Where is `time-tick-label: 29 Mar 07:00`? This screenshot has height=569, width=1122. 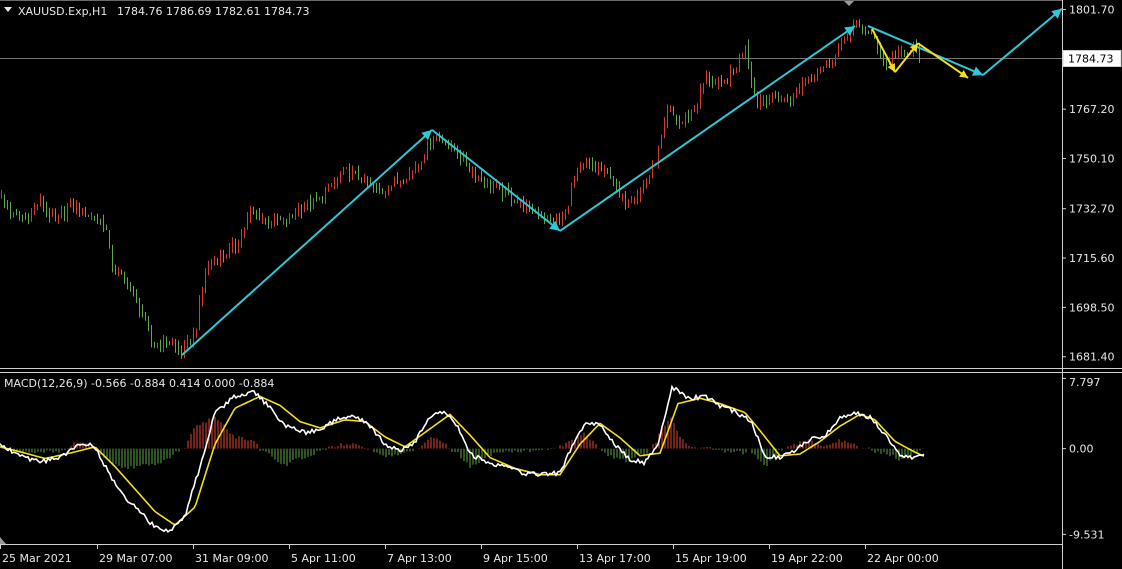
time-tick-label: 29 Mar 07:00 is located at coordinates (135, 558).